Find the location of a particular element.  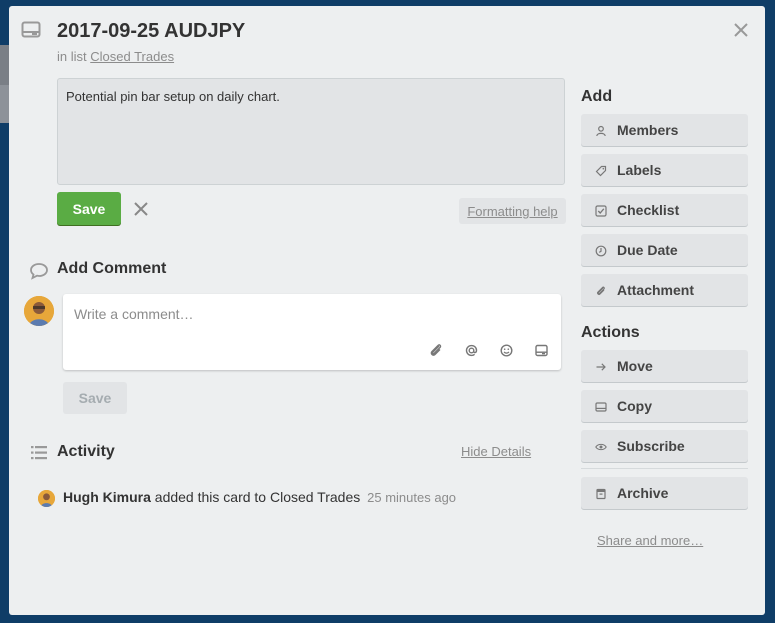

attachment-icon is located at coordinates (436, 350).